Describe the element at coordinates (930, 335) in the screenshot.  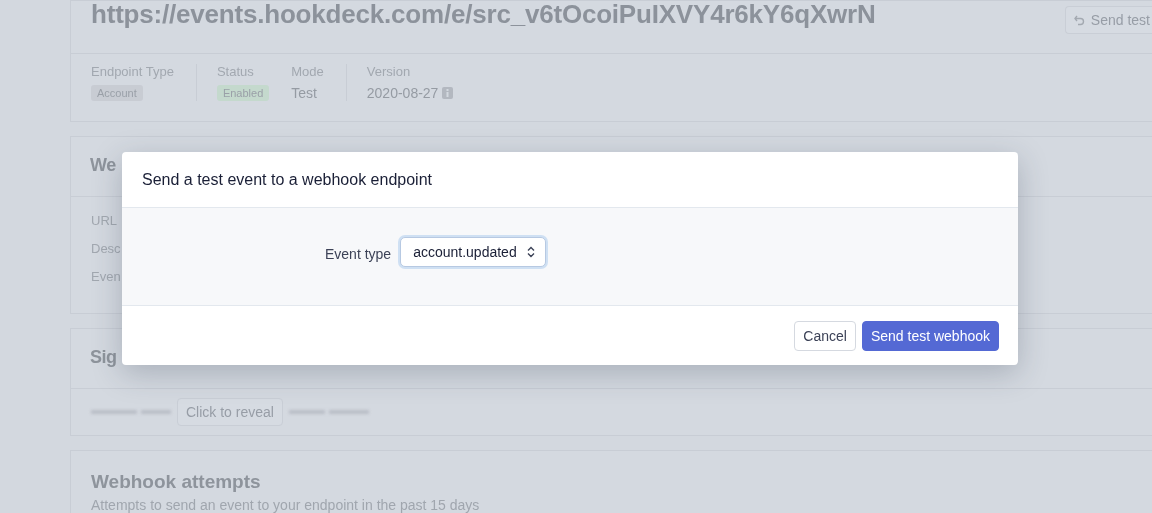
I see `send-button: Send test webhook` at that location.